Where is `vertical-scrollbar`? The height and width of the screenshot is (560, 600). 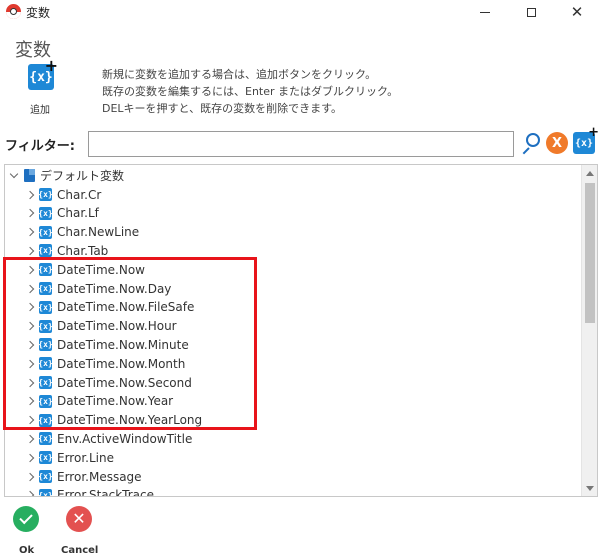
vertical-scrollbar is located at coordinates (589, 330).